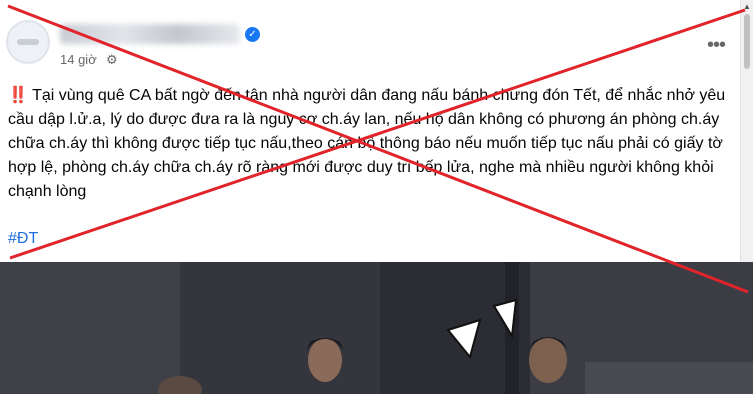 The height and width of the screenshot is (394, 753). What do you see at coordinates (747, 41) in the screenshot?
I see `scrollbar-thumb` at bounding box center [747, 41].